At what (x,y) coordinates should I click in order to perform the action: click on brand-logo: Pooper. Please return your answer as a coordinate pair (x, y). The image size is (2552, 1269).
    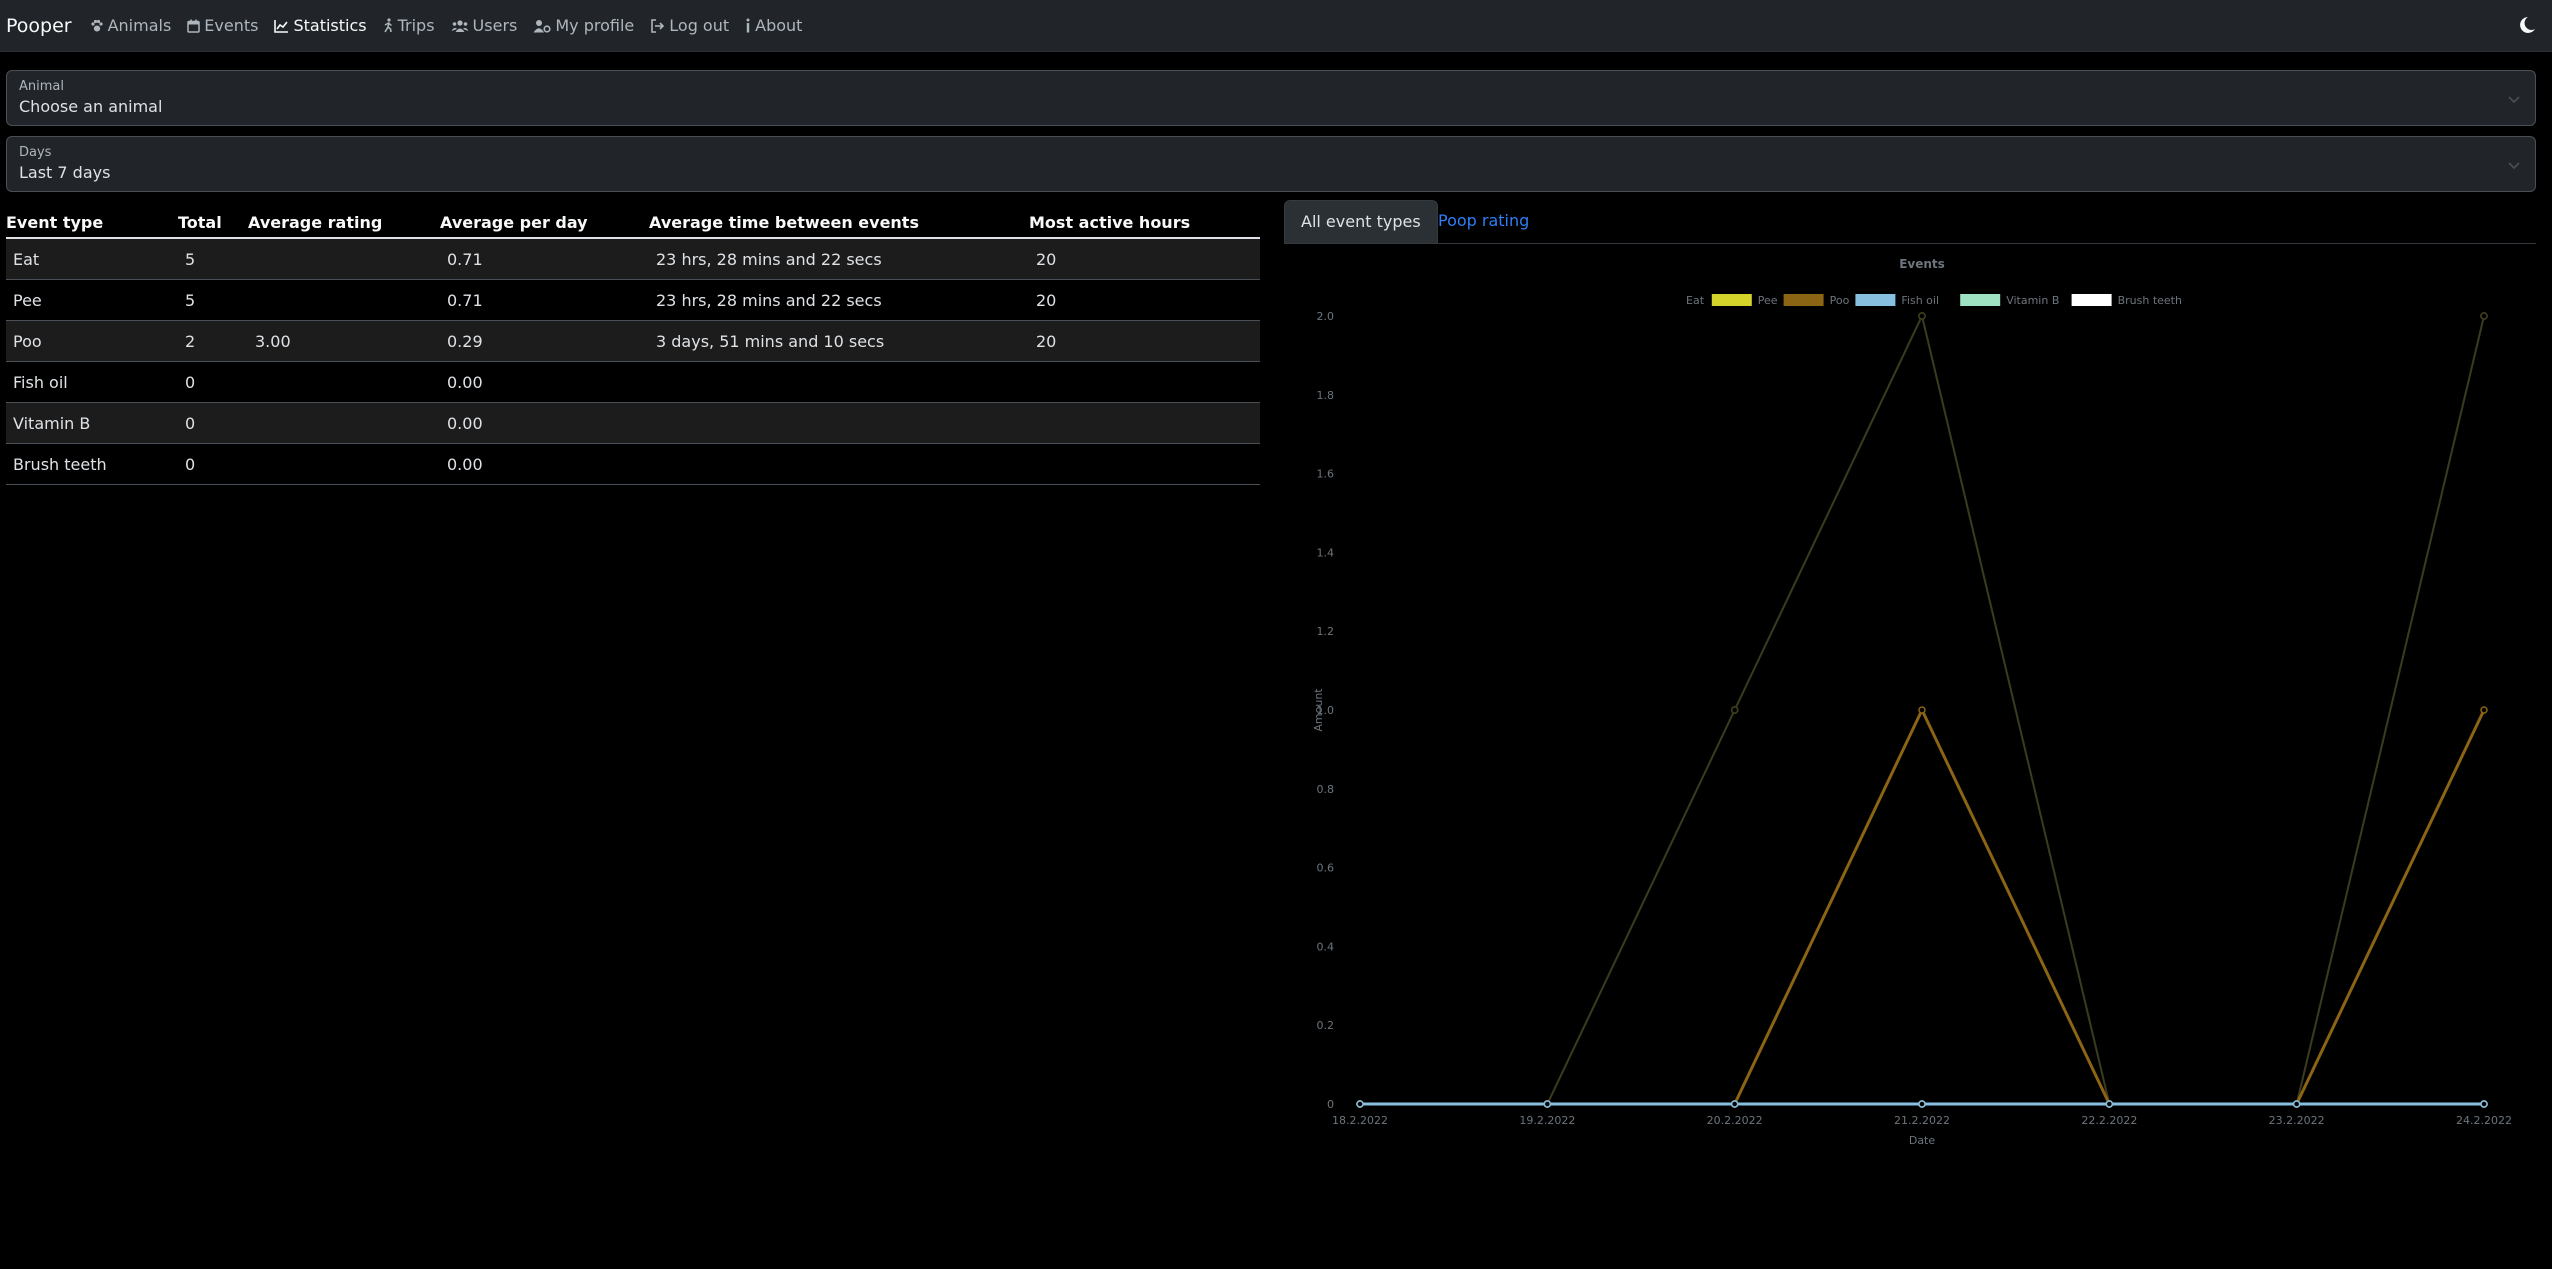
    Looking at the image, I should click on (39, 26).